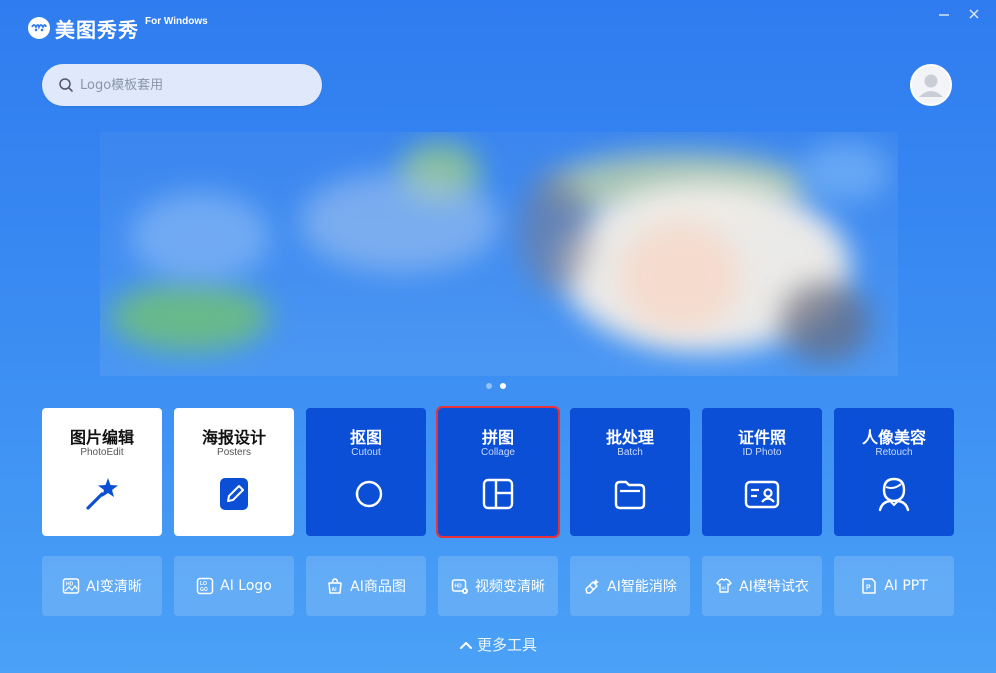 This screenshot has height=673, width=996. Describe the element at coordinates (176, 21) in the screenshot. I see `app-subtitle: For Windows` at that location.